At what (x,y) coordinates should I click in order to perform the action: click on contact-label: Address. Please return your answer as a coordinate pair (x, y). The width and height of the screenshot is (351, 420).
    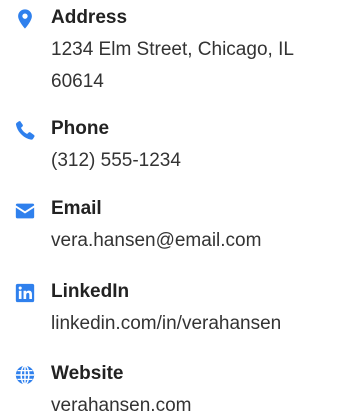
    Looking at the image, I should click on (89, 17).